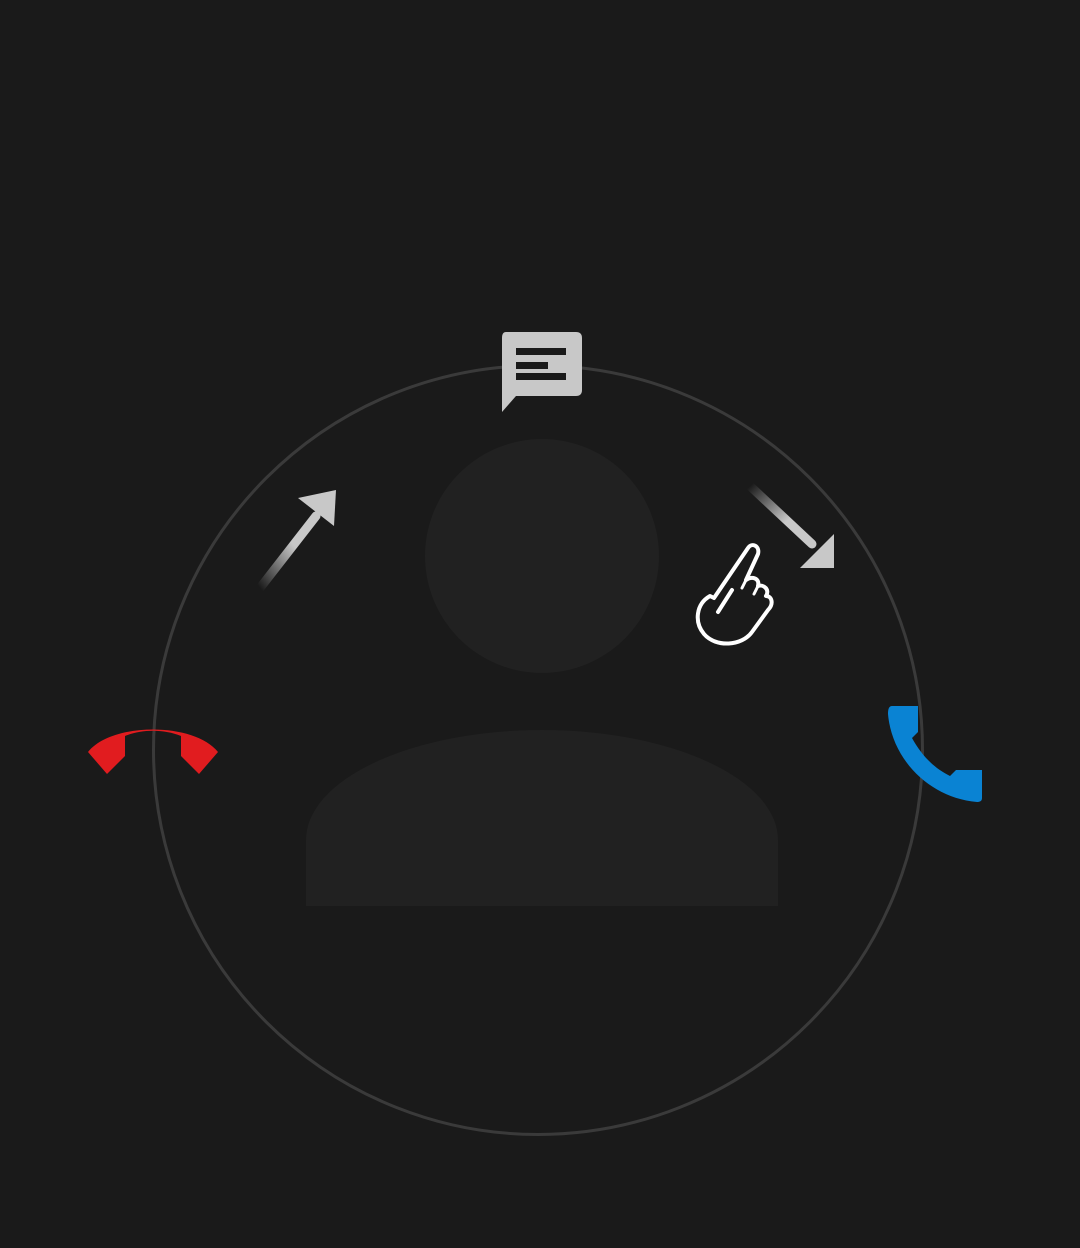 This screenshot has width=1080, height=1248. What do you see at coordinates (936, 754) in the screenshot?
I see `answer-call-icon` at bounding box center [936, 754].